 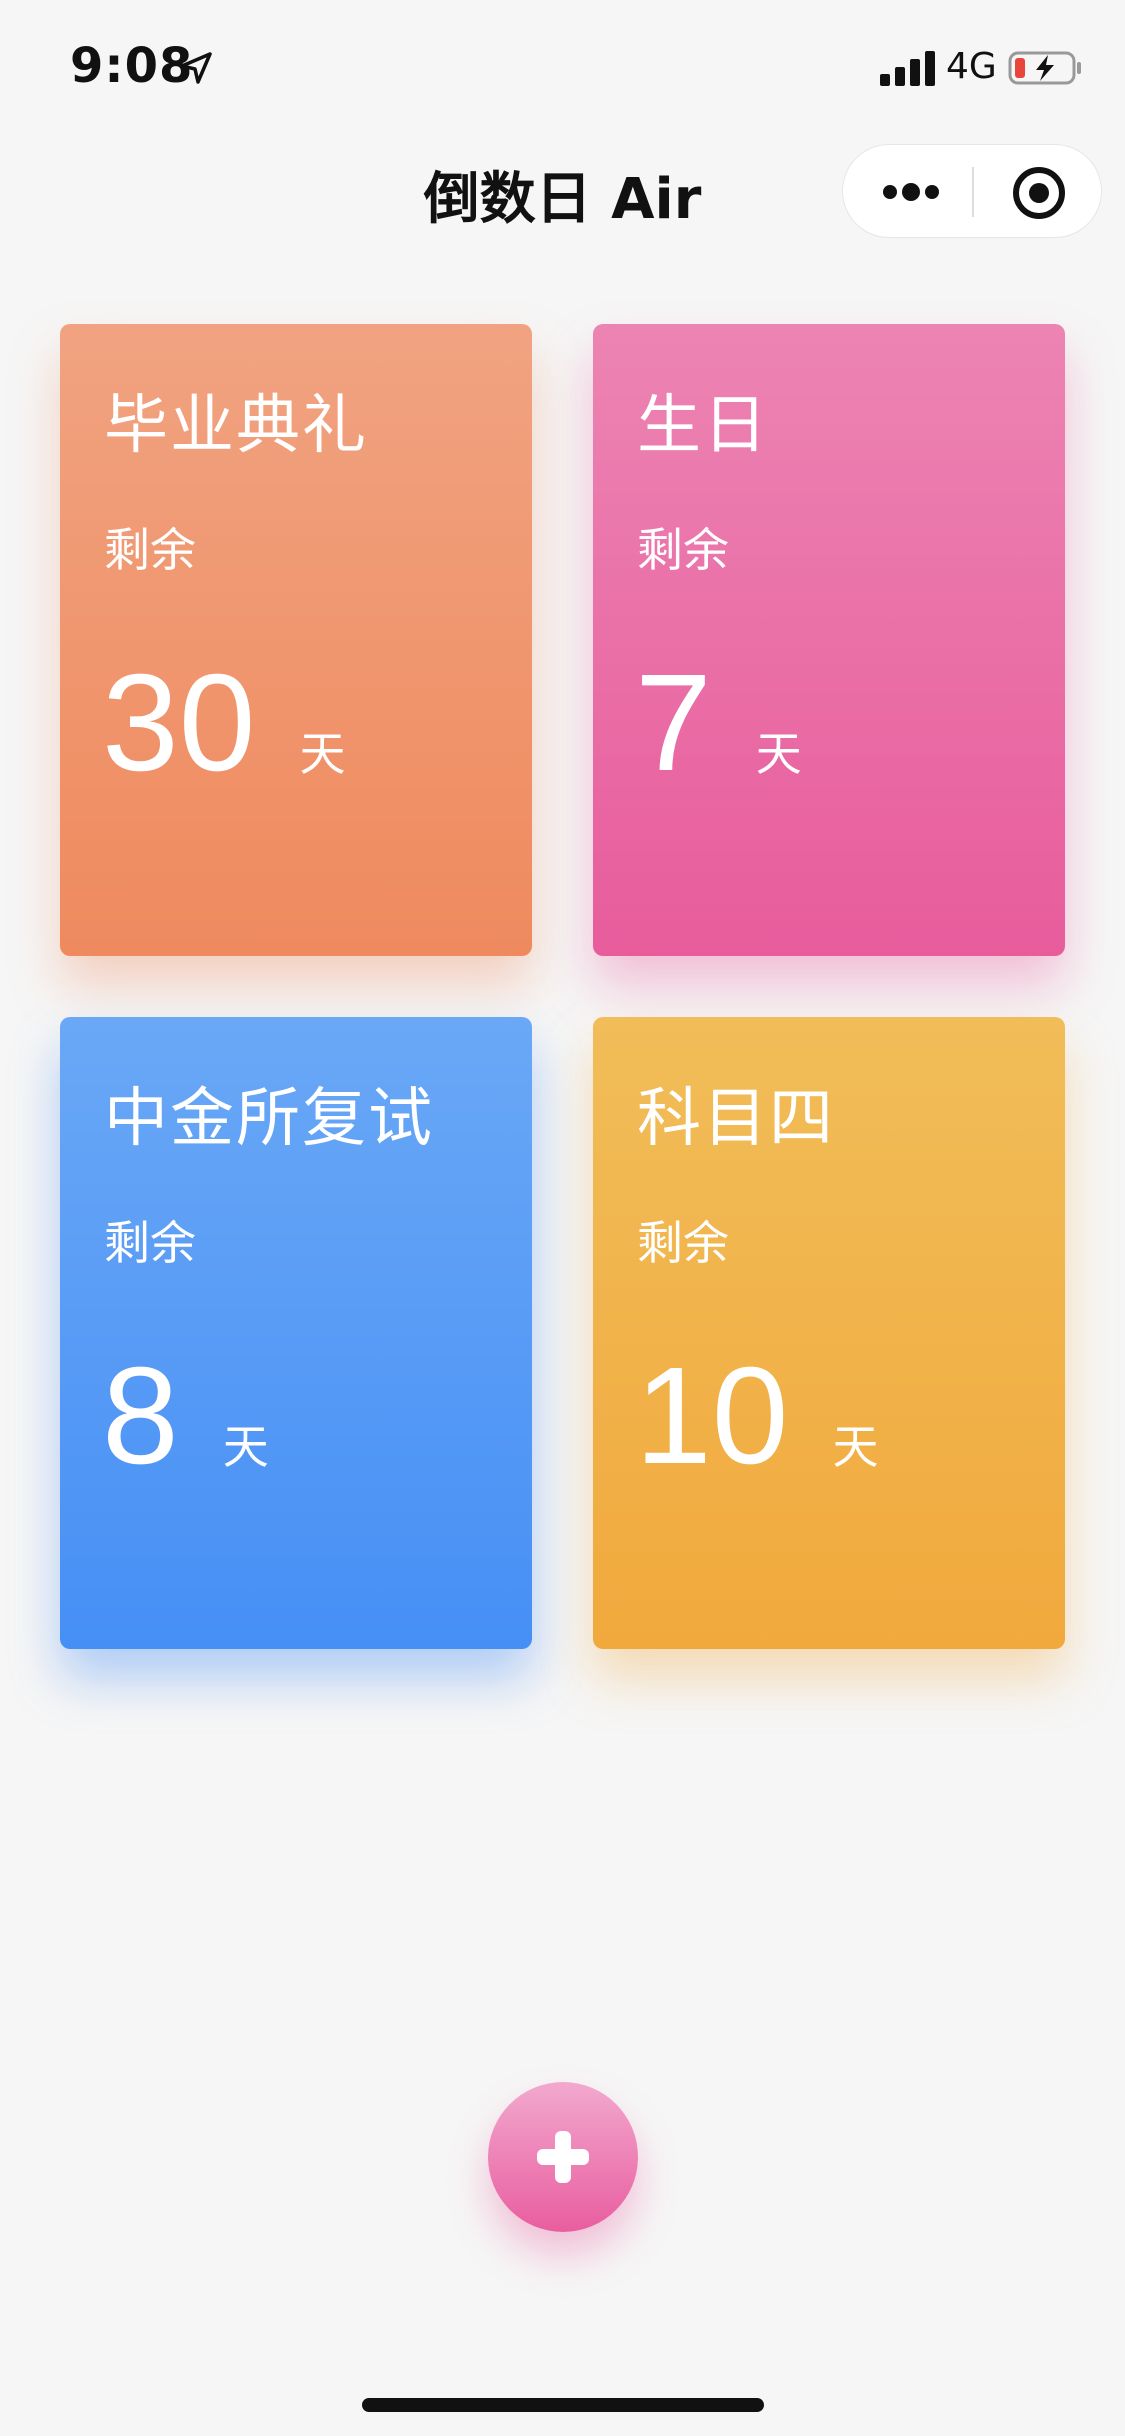 What do you see at coordinates (562, 192) in the screenshot?
I see `nav-bar: 倒数日 Air` at bounding box center [562, 192].